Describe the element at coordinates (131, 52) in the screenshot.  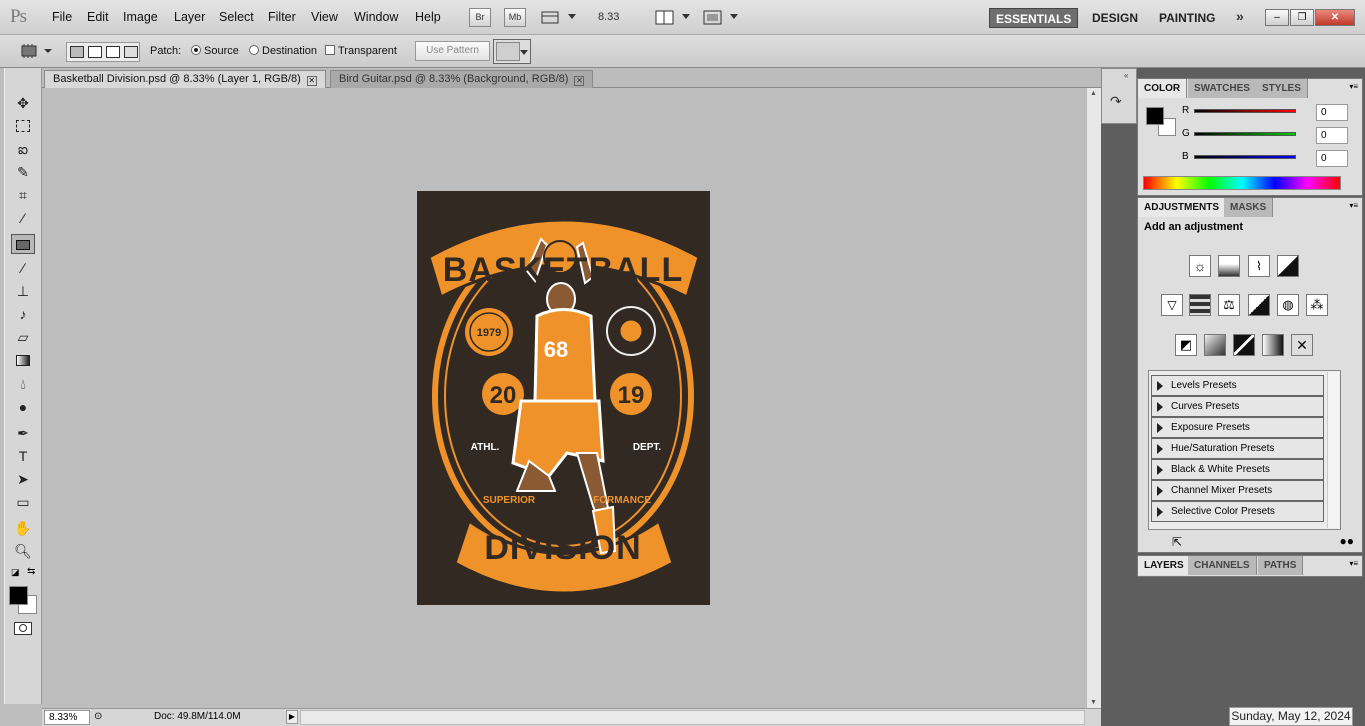
I see `intersect-selection-icon` at that location.